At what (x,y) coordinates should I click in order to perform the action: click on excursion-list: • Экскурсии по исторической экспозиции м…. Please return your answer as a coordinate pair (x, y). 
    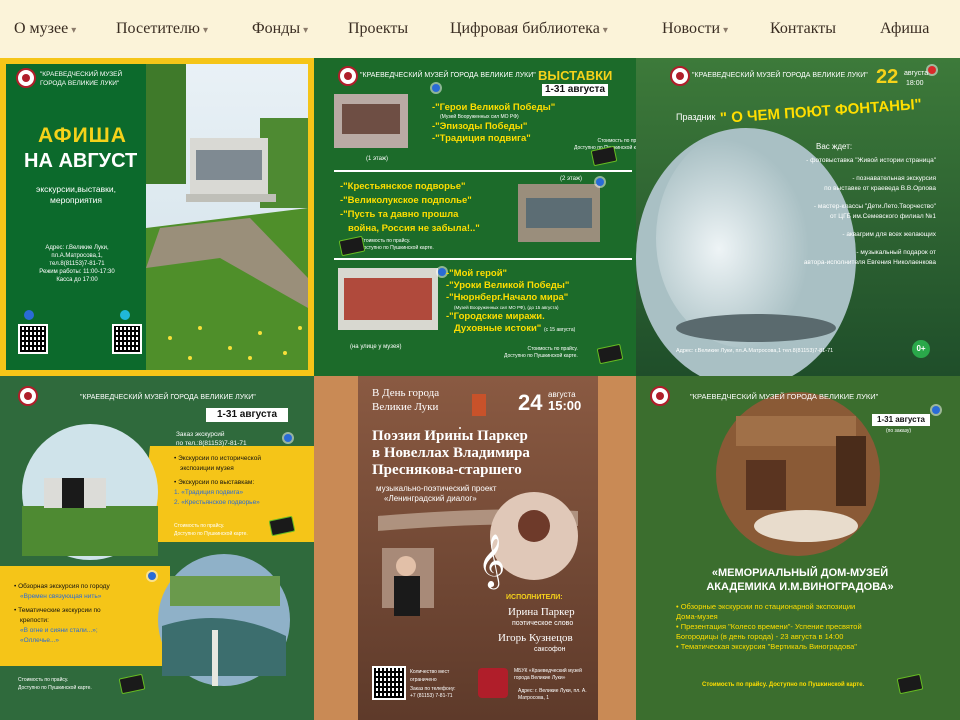
    Looking at the image, I should click on (217, 481).